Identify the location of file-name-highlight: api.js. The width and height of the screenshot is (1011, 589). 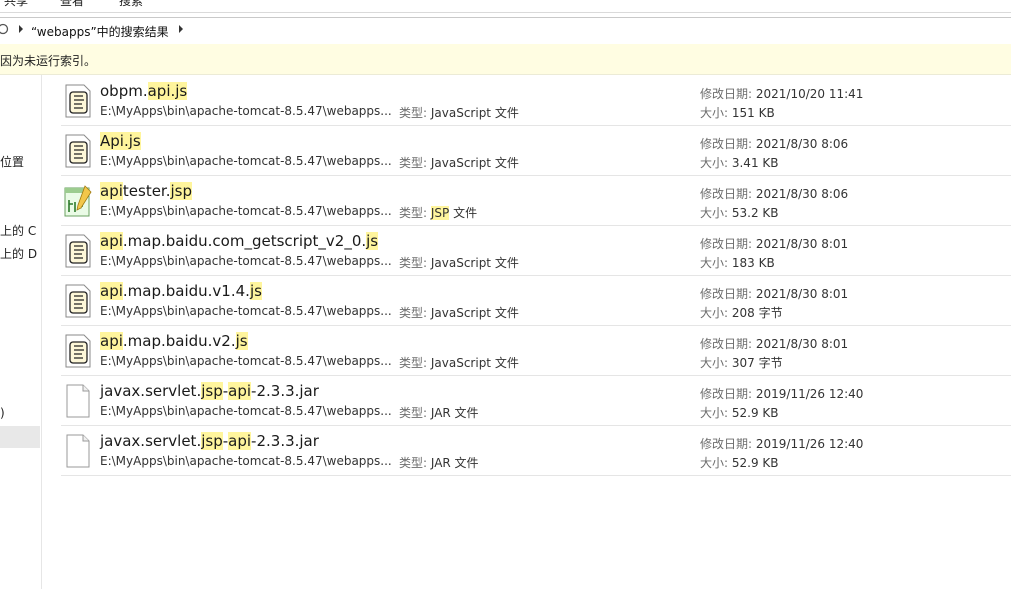
(167, 91).